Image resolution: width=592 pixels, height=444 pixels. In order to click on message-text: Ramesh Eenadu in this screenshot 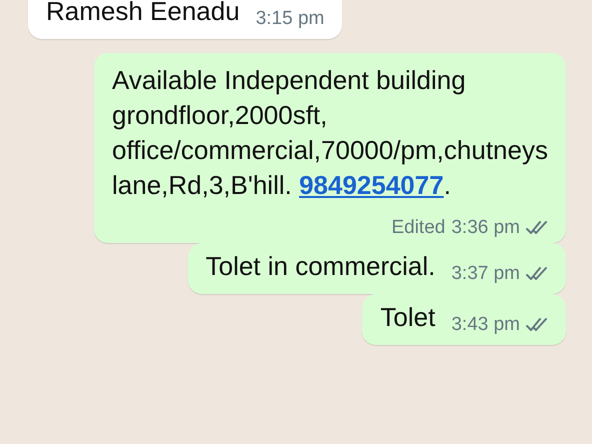, I will do `click(143, 13)`.